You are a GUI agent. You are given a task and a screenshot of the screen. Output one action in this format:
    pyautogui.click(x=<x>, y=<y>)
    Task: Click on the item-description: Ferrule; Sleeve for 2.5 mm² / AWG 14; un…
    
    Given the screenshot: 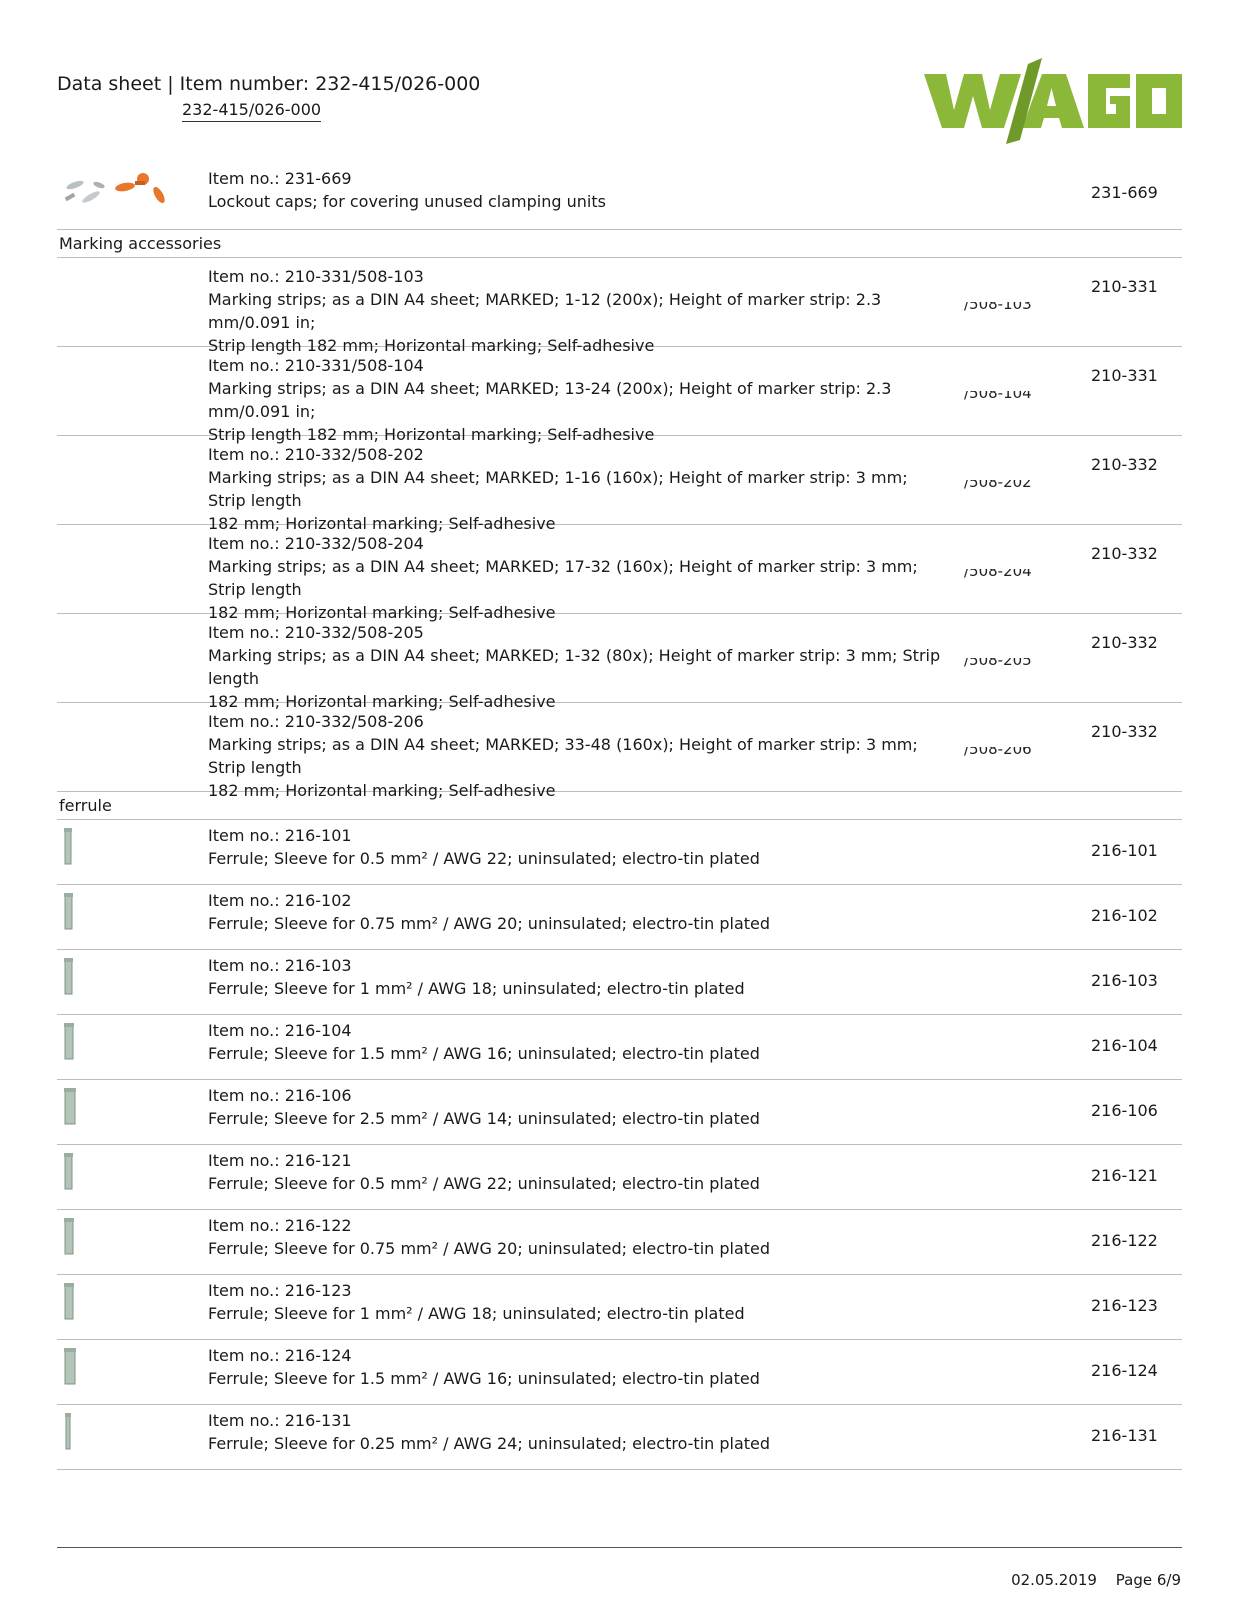 What is the action you would take?
    pyautogui.click(x=484, y=1118)
    